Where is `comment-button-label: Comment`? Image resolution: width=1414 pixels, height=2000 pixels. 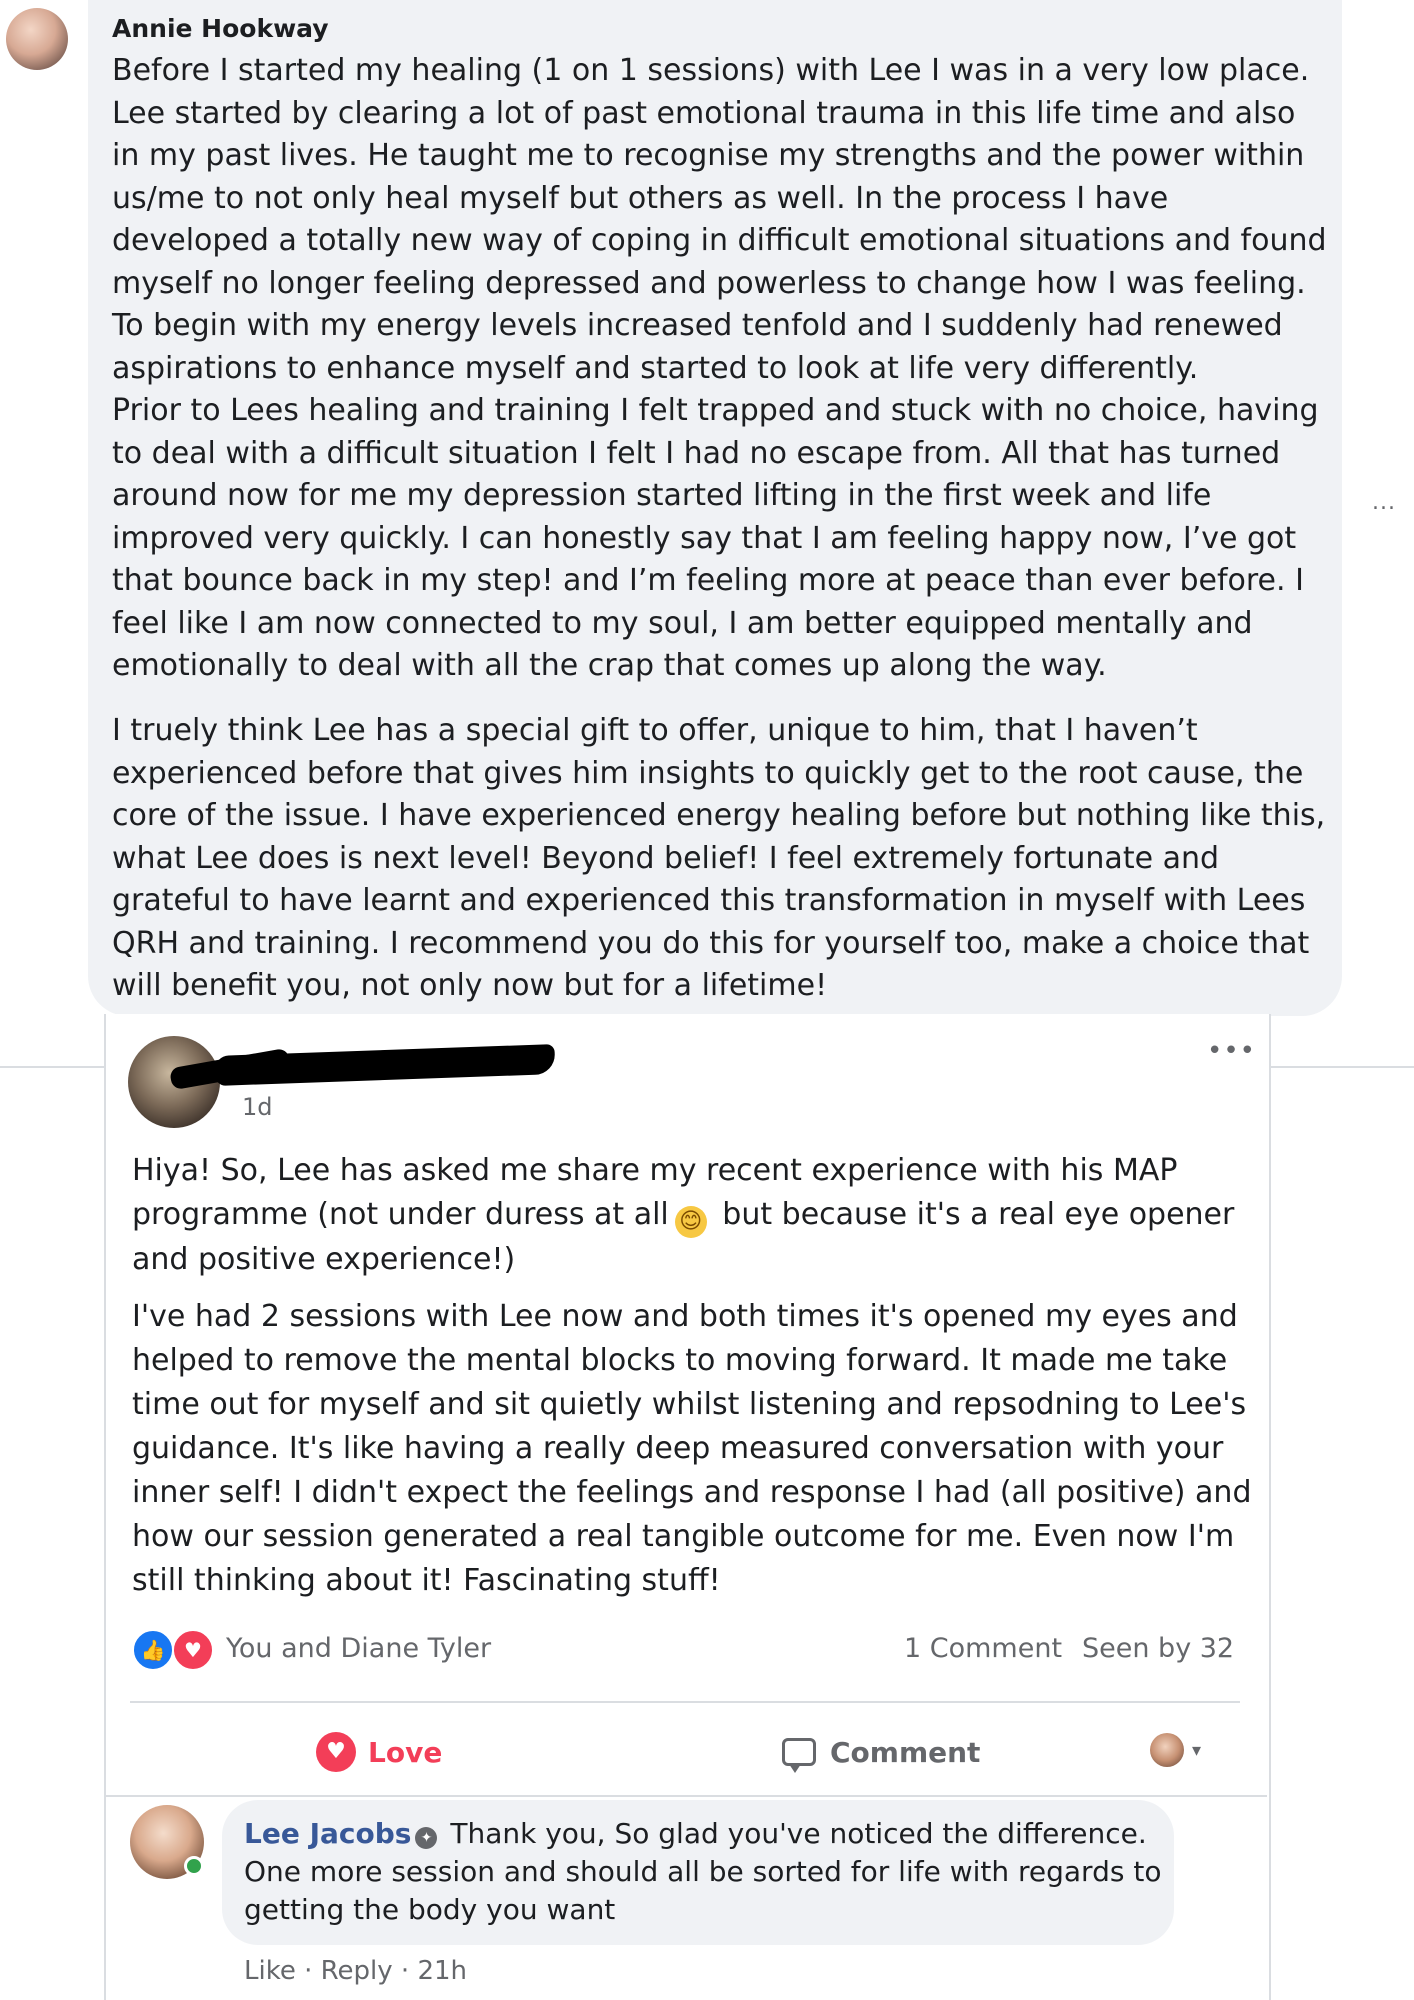 comment-button-label: Comment is located at coordinates (905, 1752).